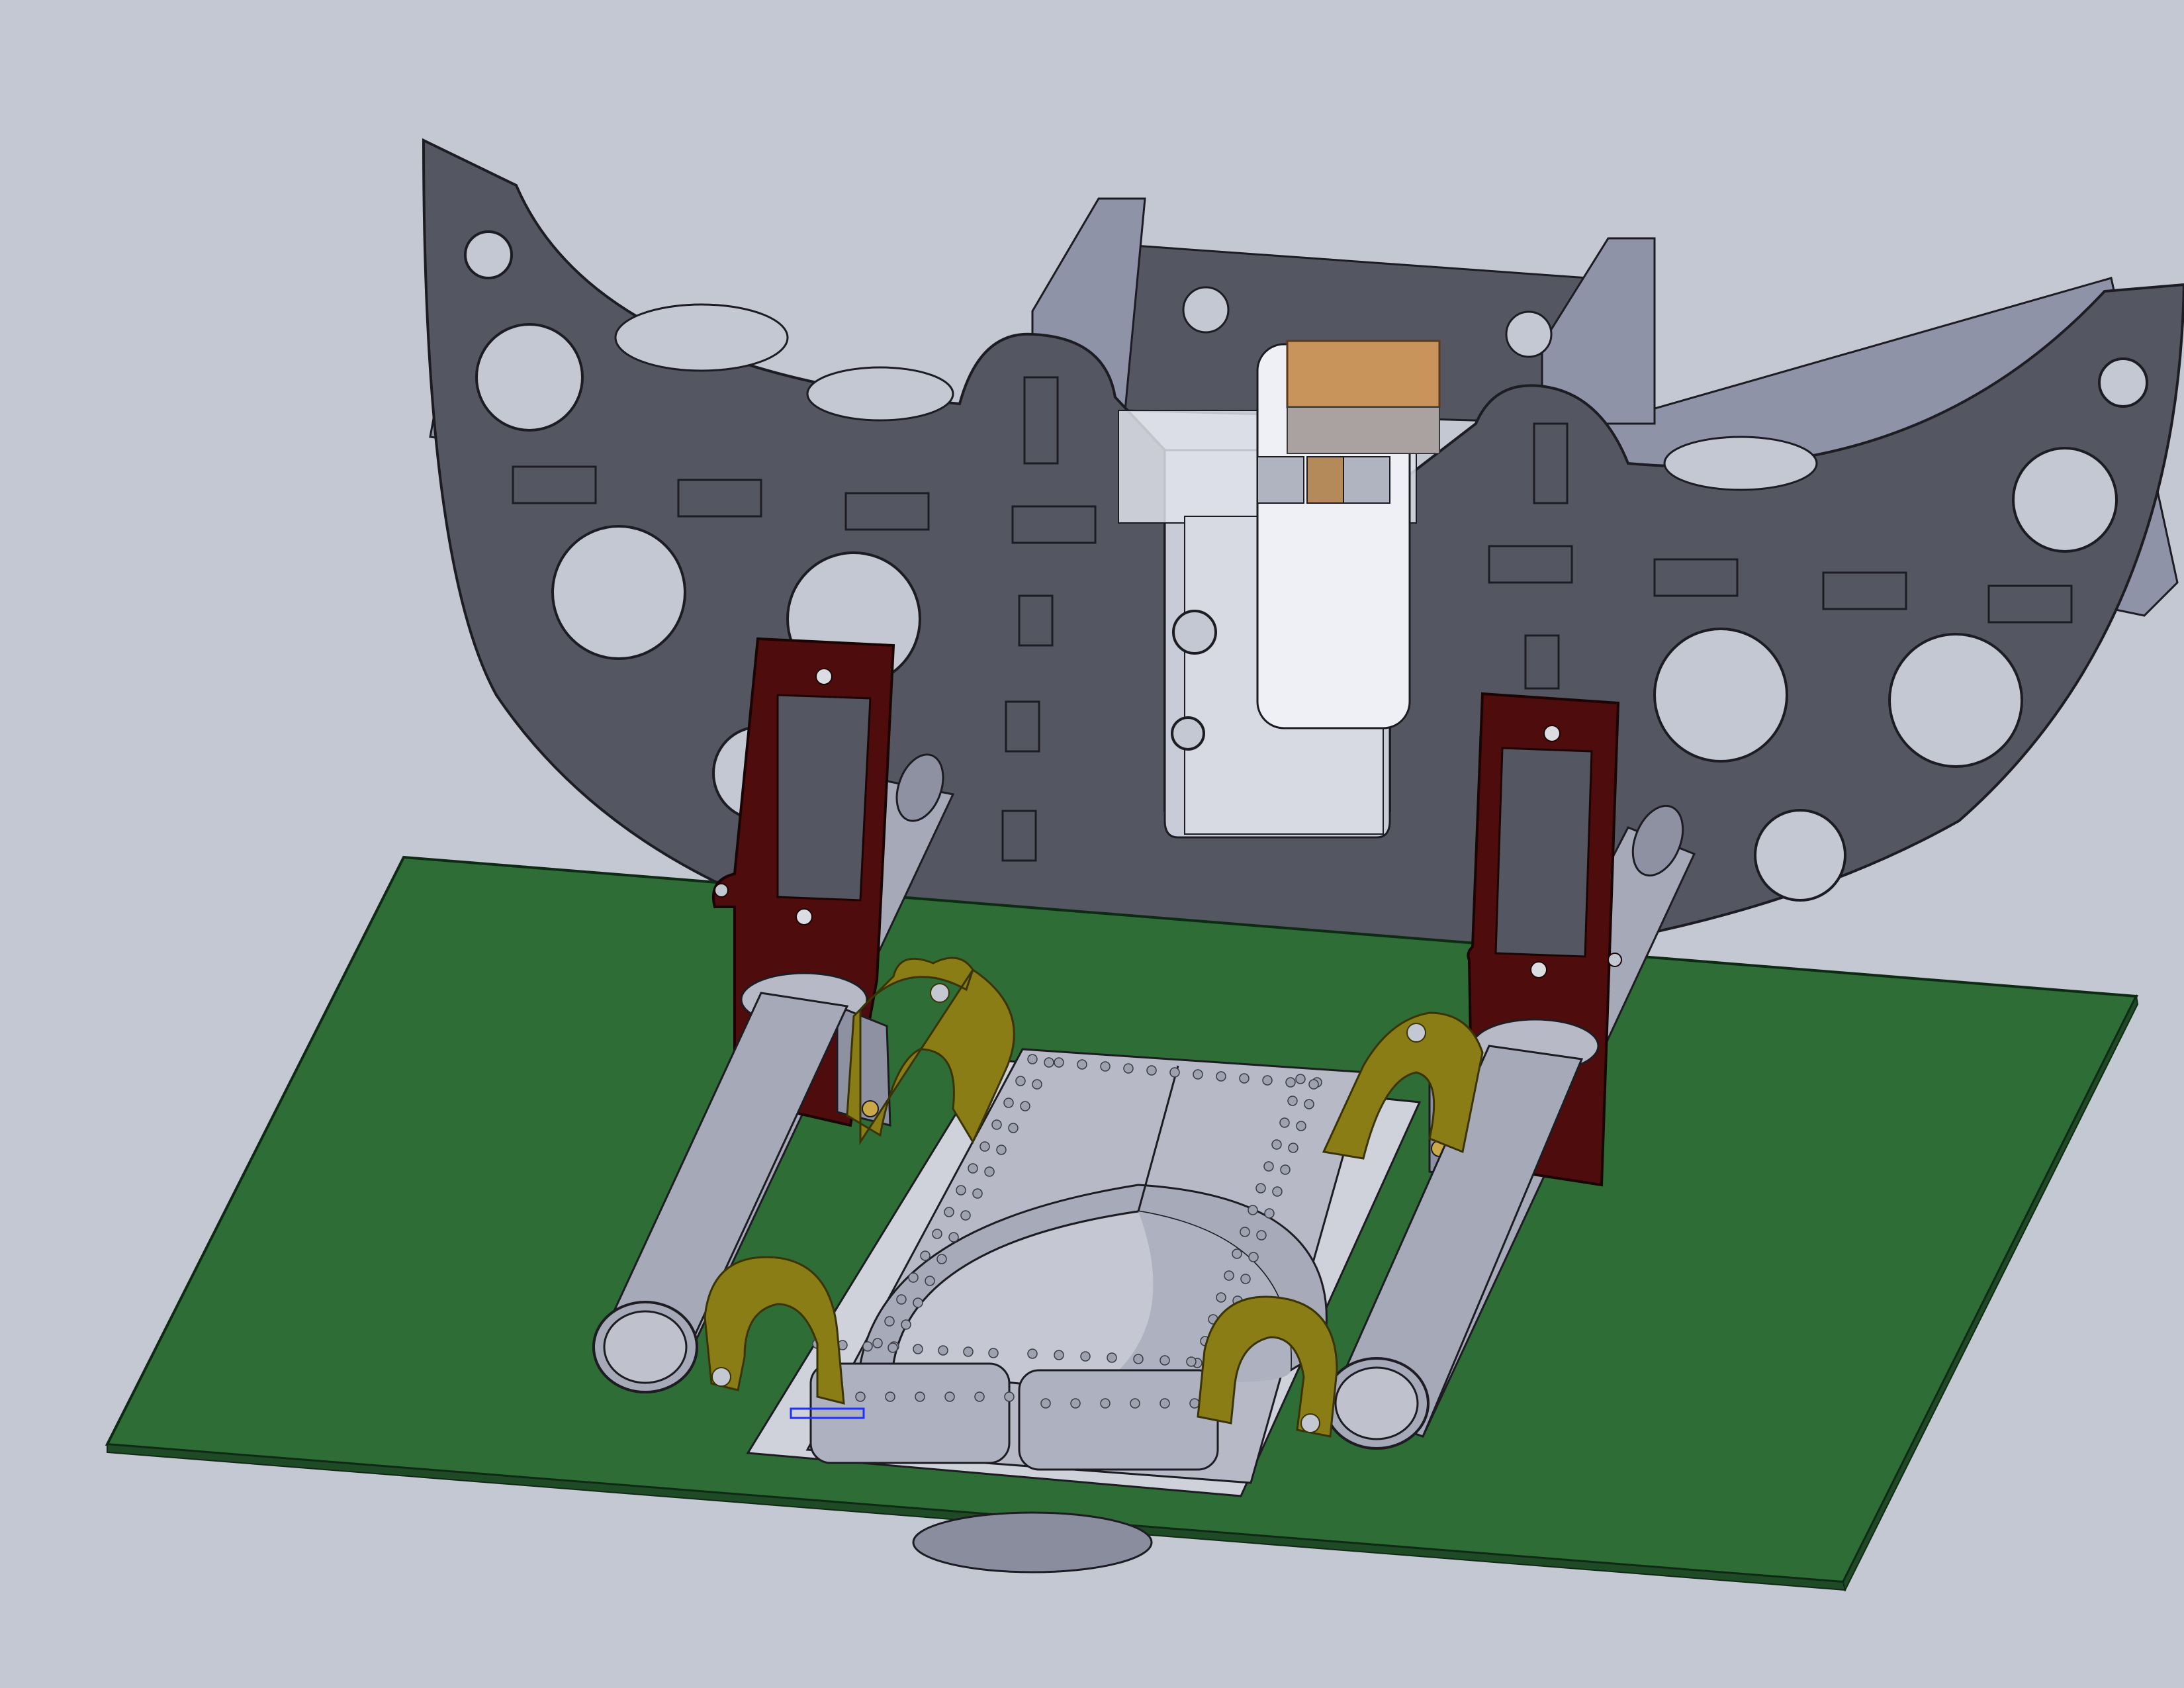  What do you see at coordinates (645, 1347) in the screenshot?
I see `left-tube-bore` at bounding box center [645, 1347].